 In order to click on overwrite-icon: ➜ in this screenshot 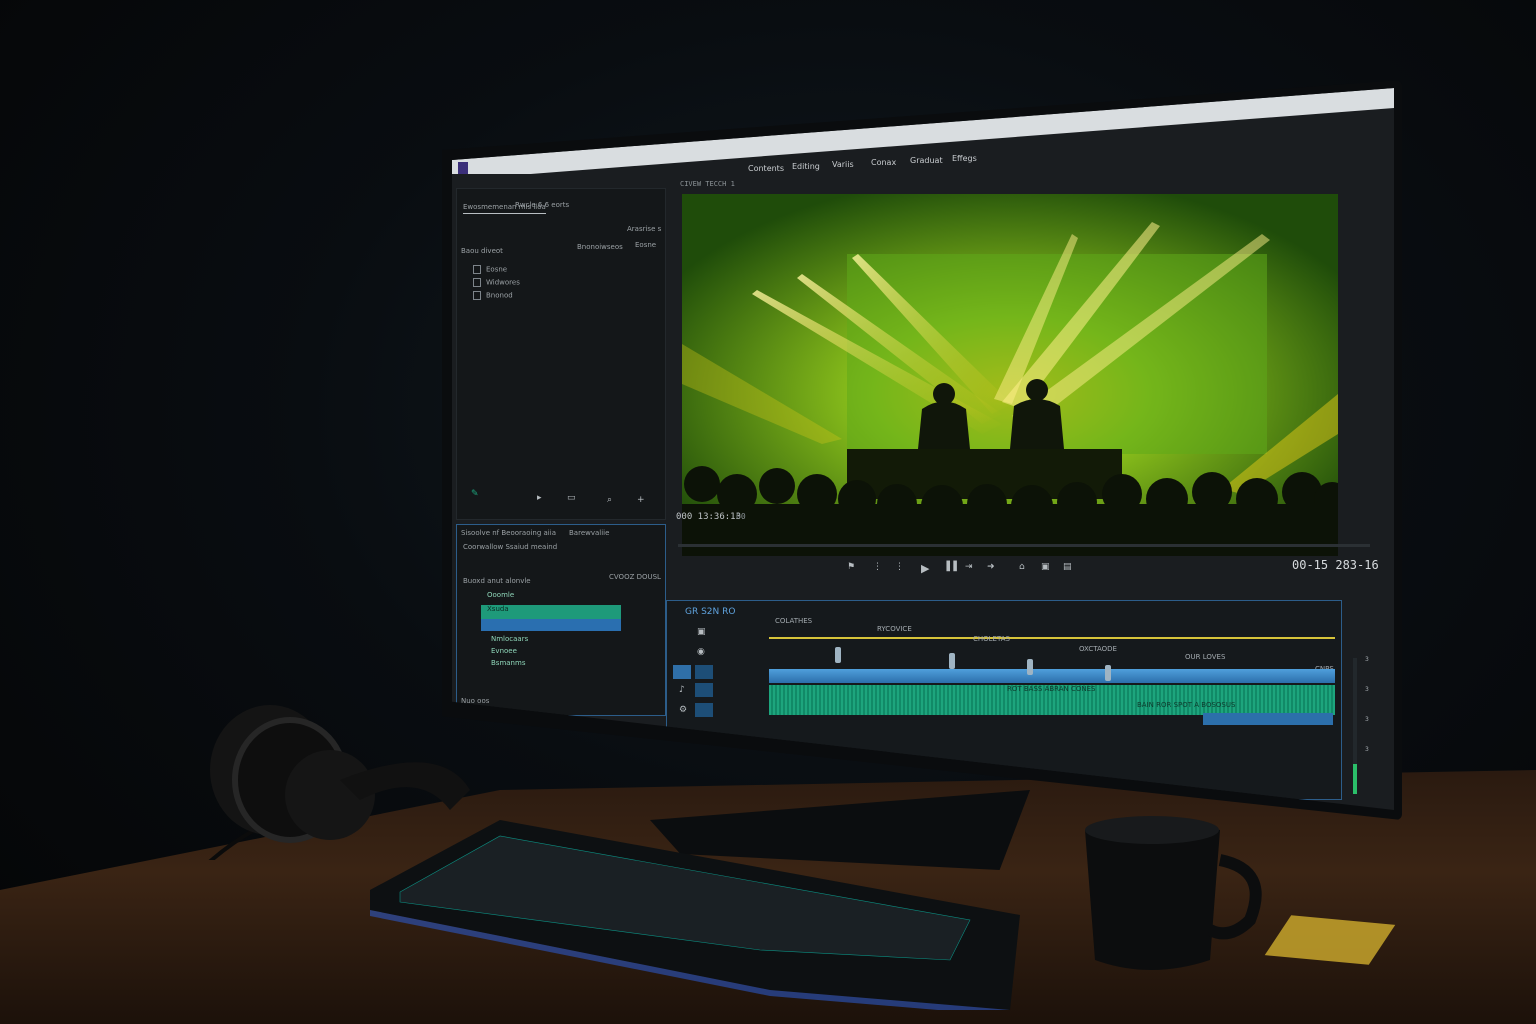, I will do `click(991, 567)`.